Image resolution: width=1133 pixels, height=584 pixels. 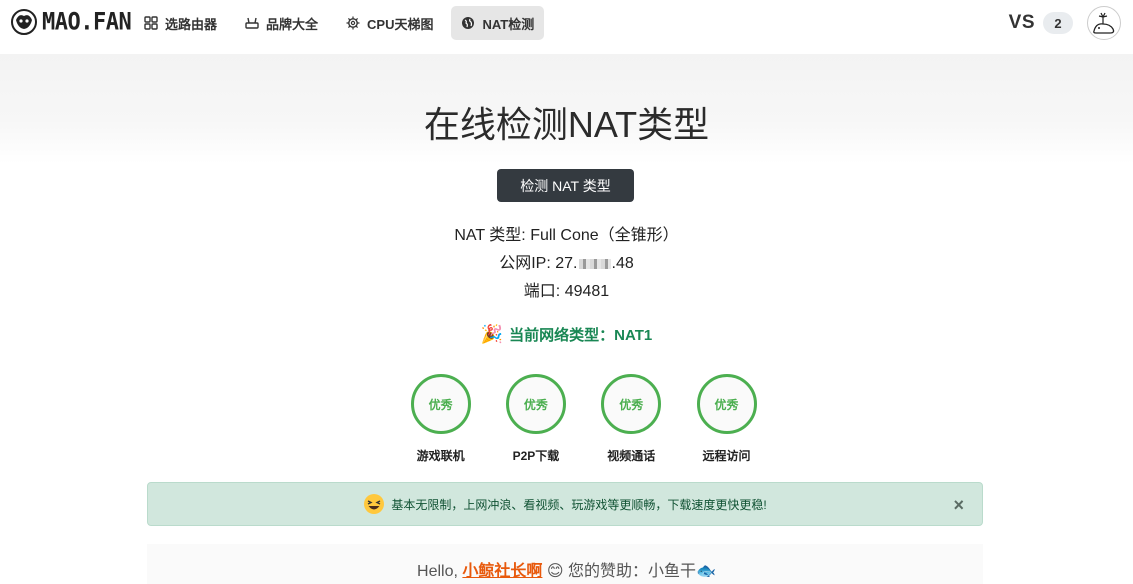 What do you see at coordinates (565, 185) in the screenshot?
I see `detect-nat-button: 检测 NAT 类型` at bounding box center [565, 185].